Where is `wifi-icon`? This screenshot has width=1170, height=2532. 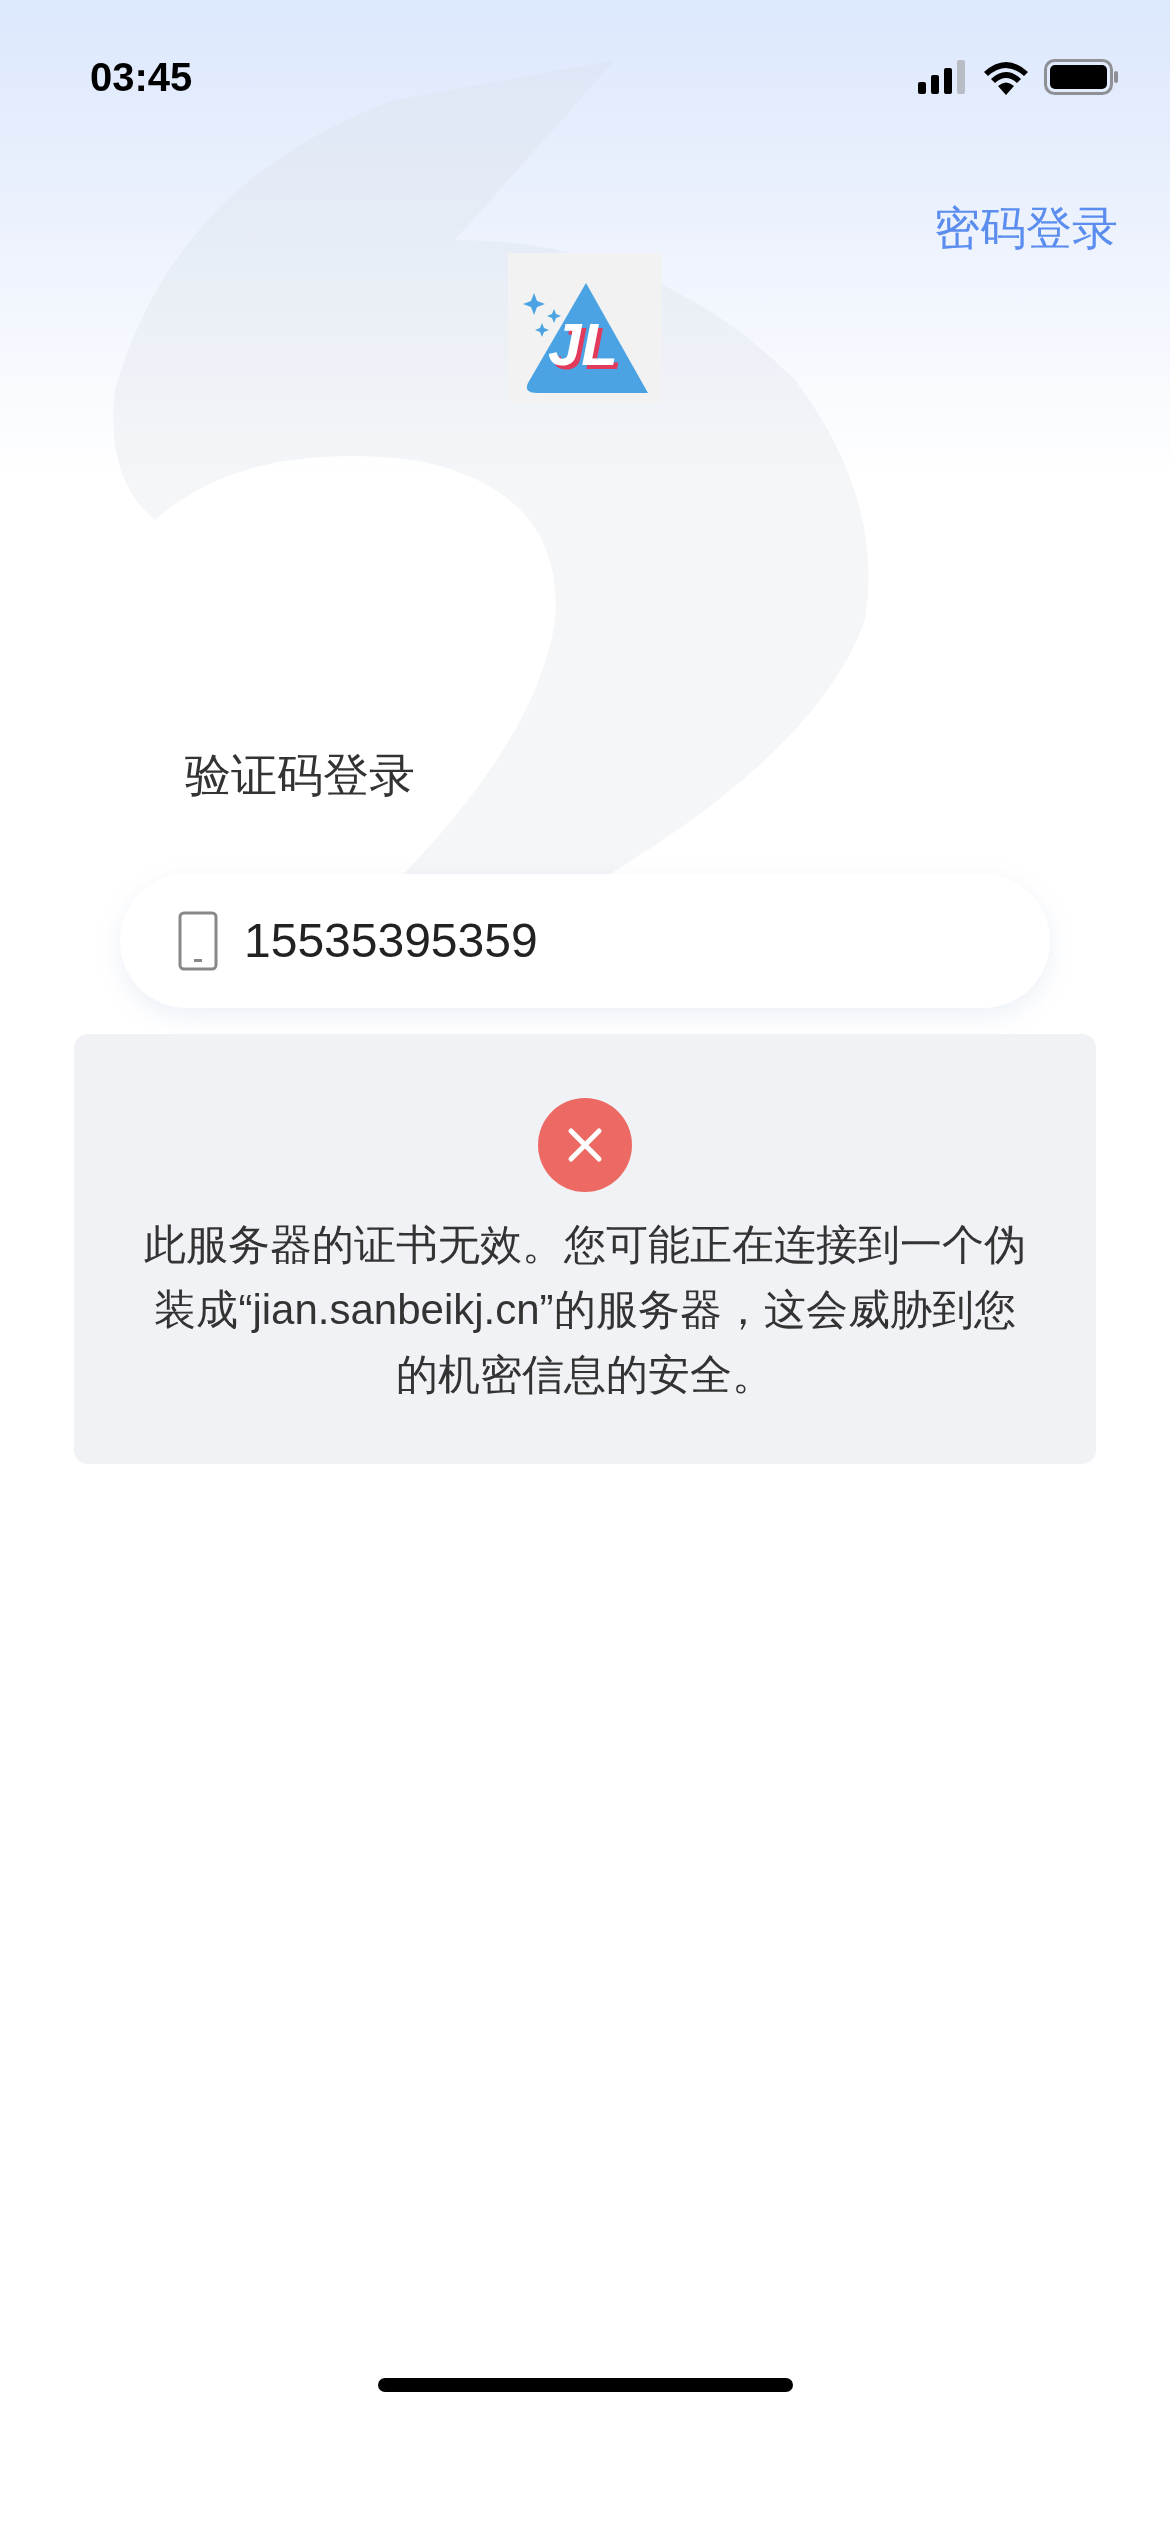
wifi-icon is located at coordinates (1006, 77).